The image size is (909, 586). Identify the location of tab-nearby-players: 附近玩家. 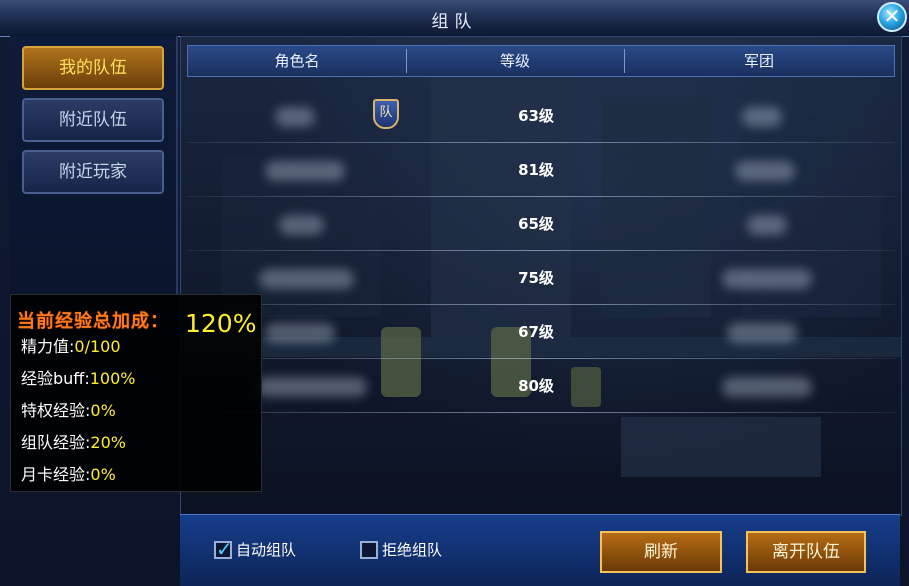
(93, 172).